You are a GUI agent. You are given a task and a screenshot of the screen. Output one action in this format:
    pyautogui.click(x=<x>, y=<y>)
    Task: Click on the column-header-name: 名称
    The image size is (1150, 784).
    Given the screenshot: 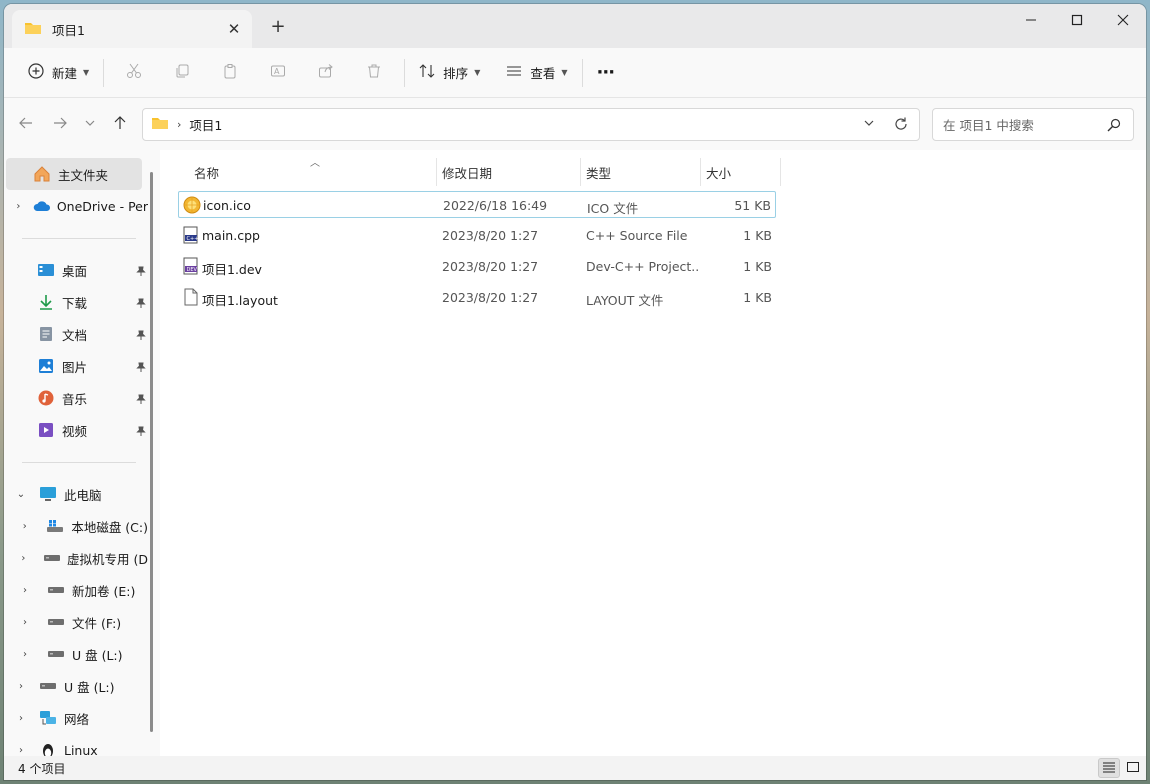 What is the action you would take?
    pyautogui.click(x=206, y=172)
    